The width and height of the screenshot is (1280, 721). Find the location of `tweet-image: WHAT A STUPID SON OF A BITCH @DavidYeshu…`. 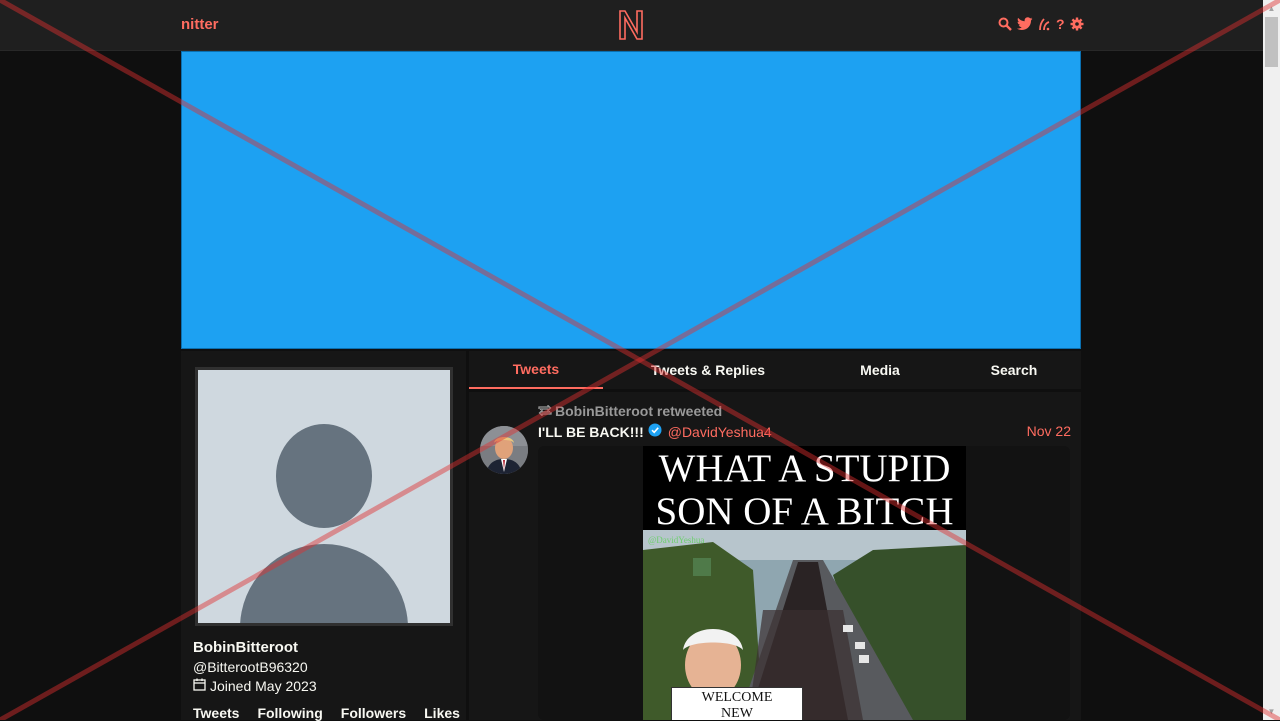

tweet-image: WHAT A STUPID SON OF A BITCH @DavidYeshu… is located at coordinates (804, 583).